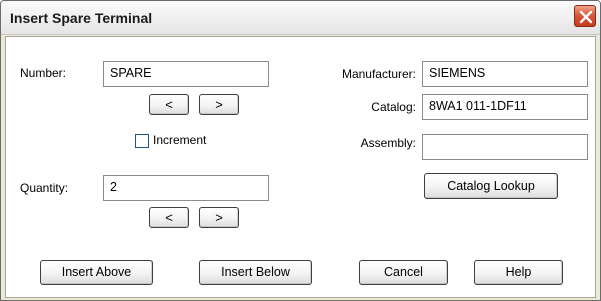  What do you see at coordinates (81, 18) in the screenshot?
I see `dialog-title: Insert Spare Terminal` at bounding box center [81, 18].